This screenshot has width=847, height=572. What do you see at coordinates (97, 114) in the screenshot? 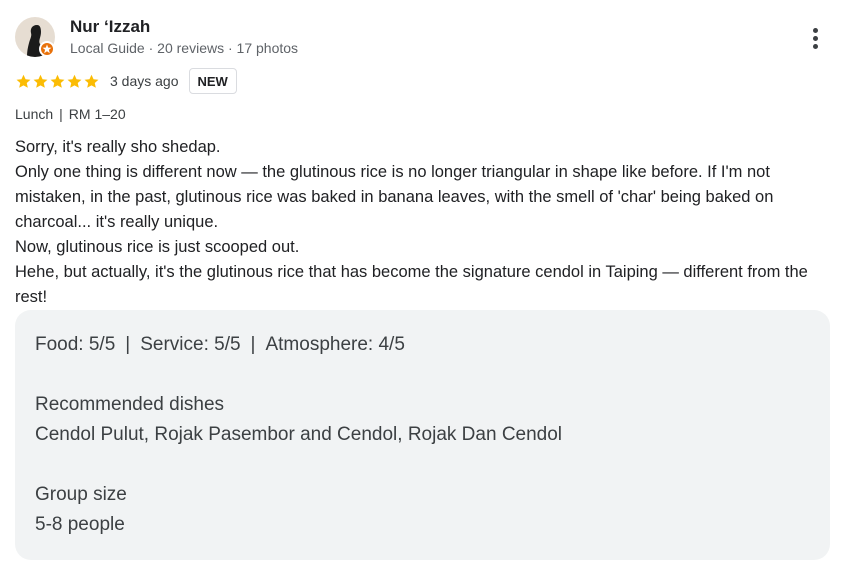
I see `price-range: RM 1–20` at bounding box center [97, 114].